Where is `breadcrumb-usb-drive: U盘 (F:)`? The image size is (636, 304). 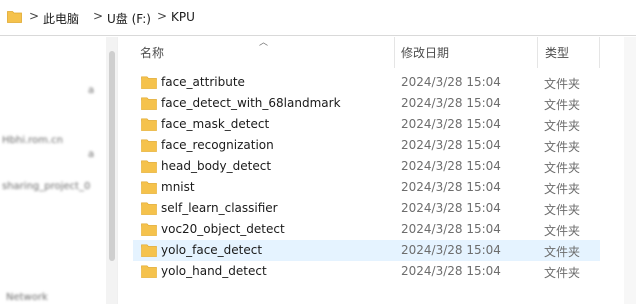 breadcrumb-usb-drive: U盘 (F:) is located at coordinates (129, 18).